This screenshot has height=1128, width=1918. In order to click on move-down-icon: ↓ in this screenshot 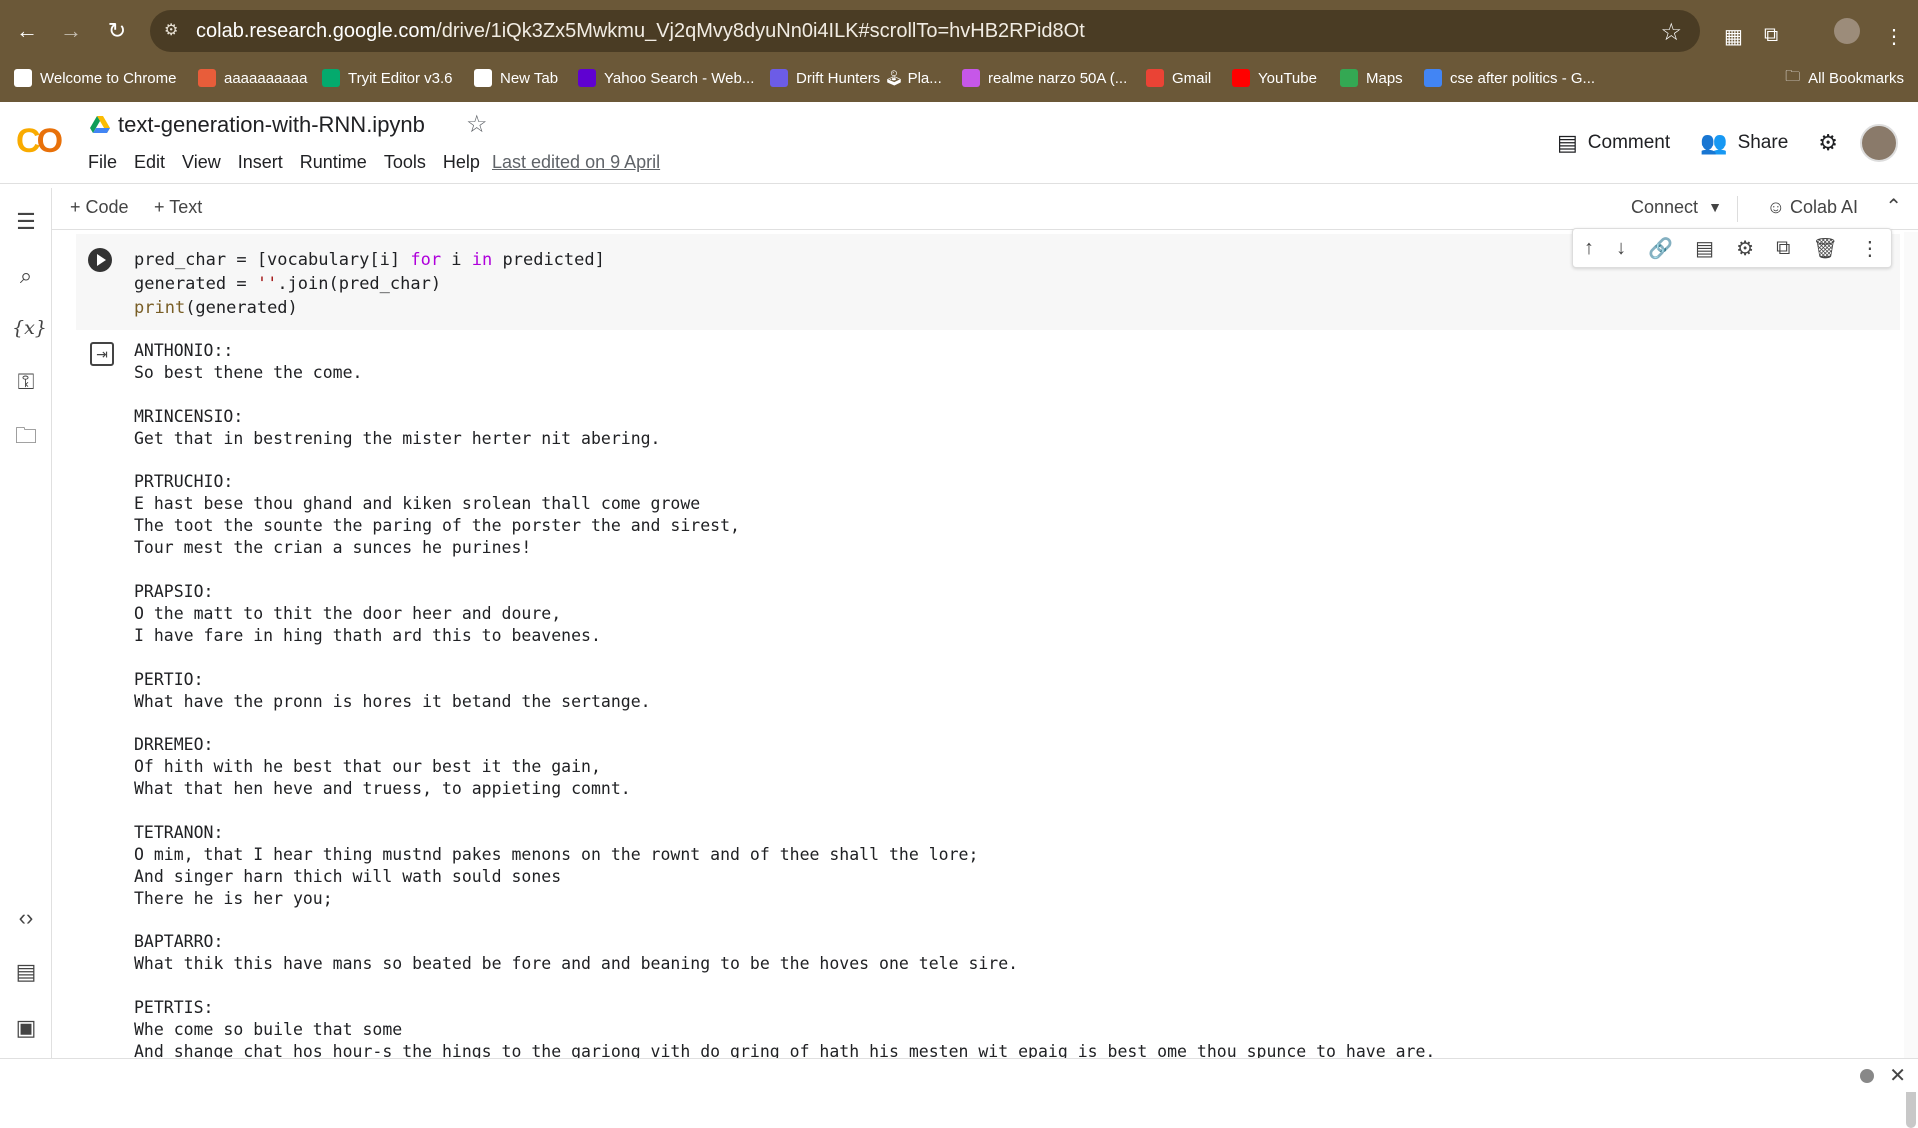, I will do `click(1621, 248)`.